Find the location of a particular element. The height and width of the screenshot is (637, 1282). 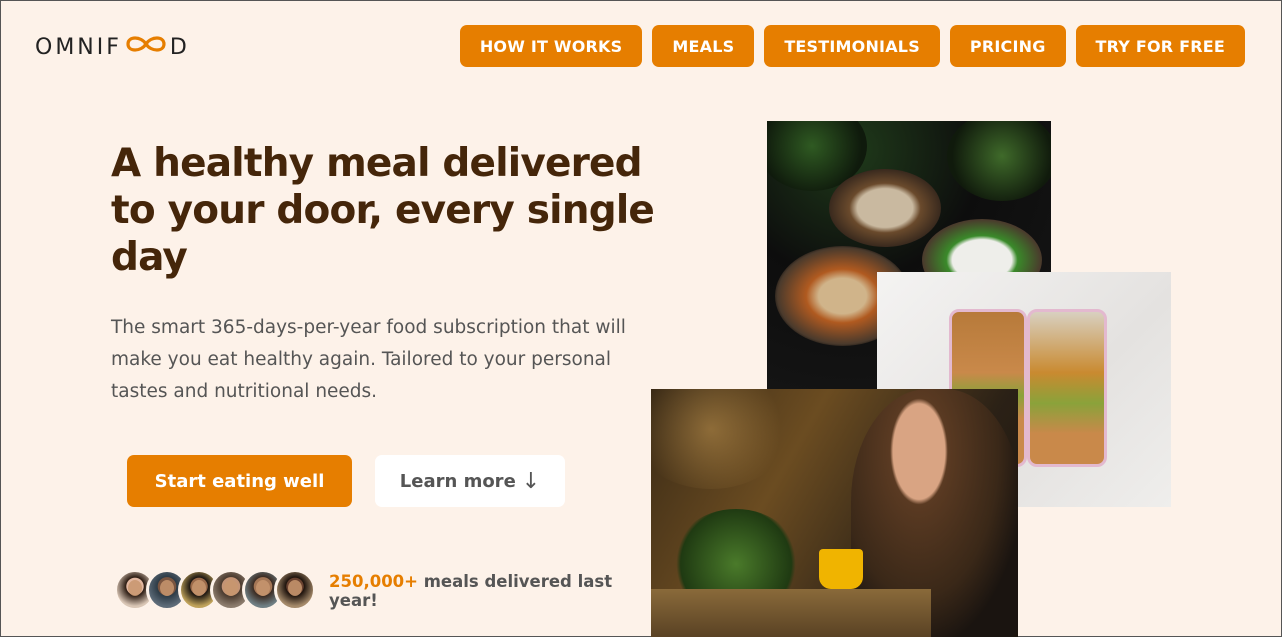

nav-pricing: PRICING is located at coordinates (1007, 46).